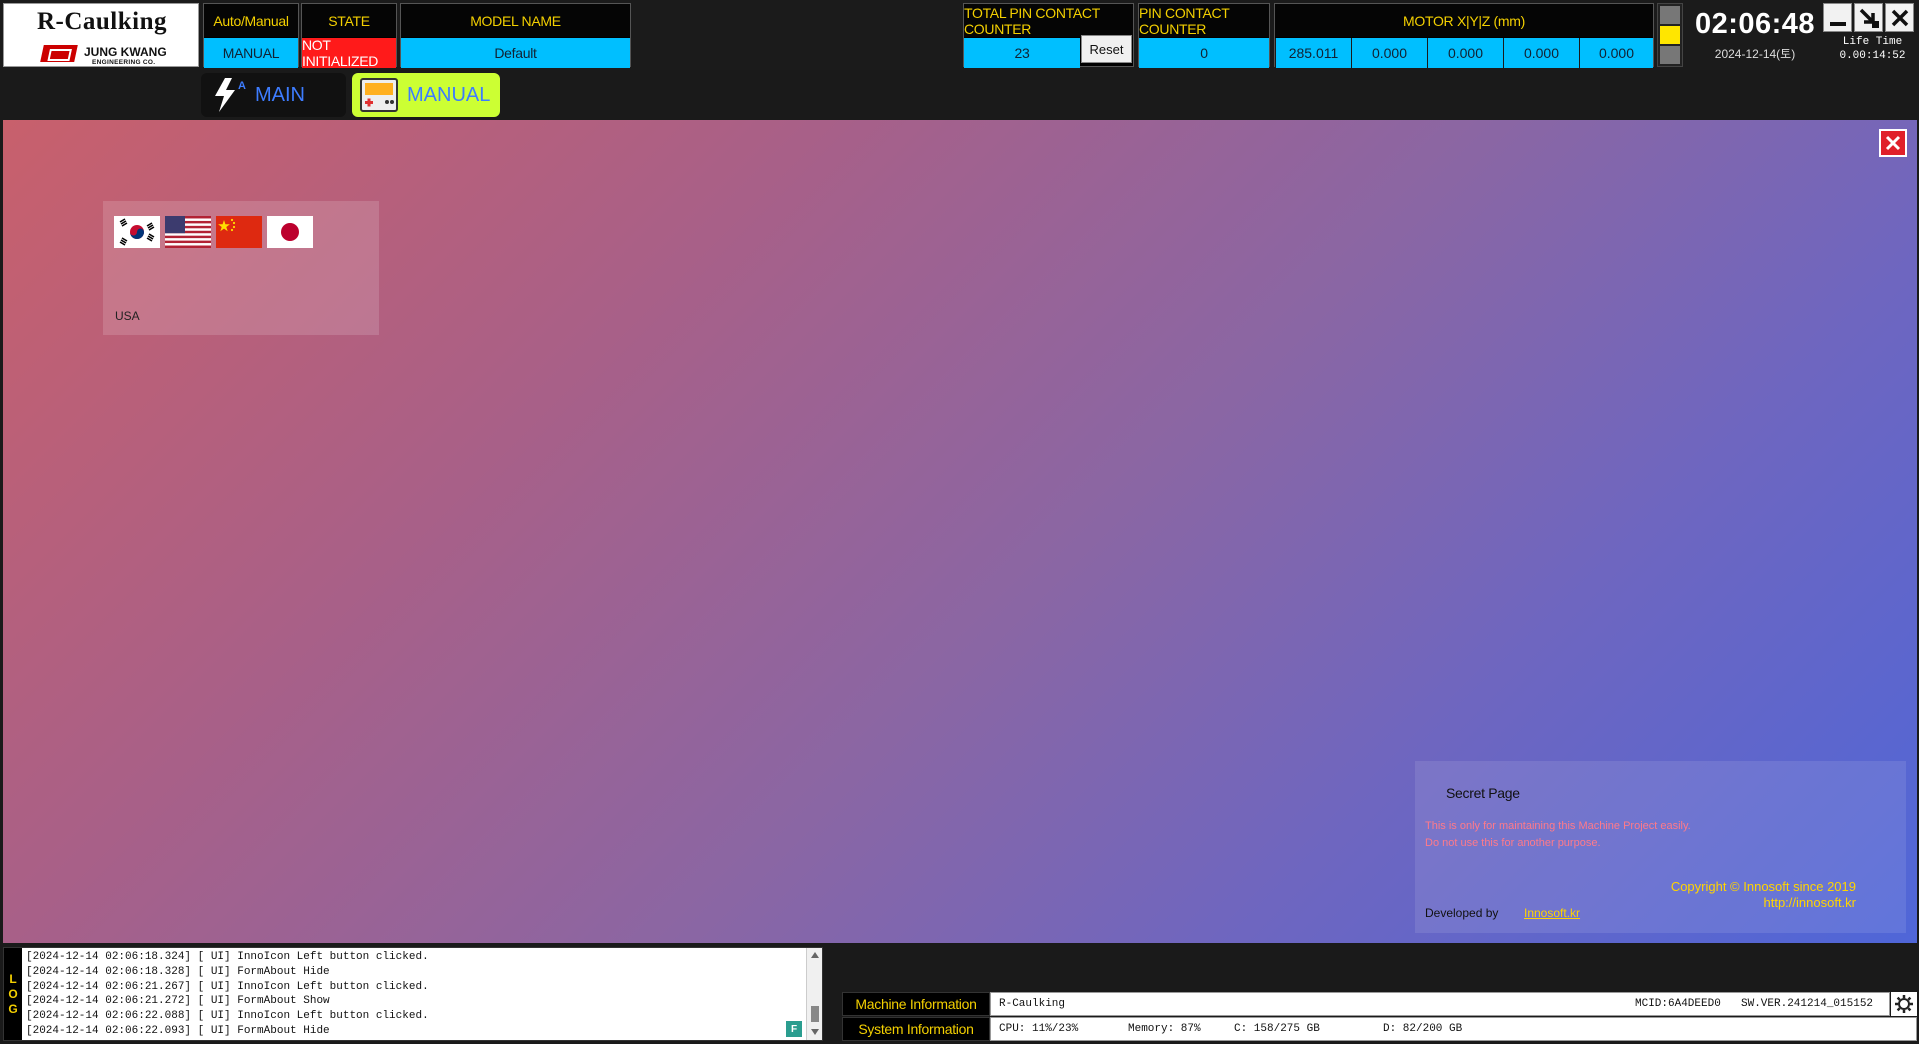  What do you see at coordinates (251, 53) in the screenshot?
I see `mode-value: MANUAL` at bounding box center [251, 53].